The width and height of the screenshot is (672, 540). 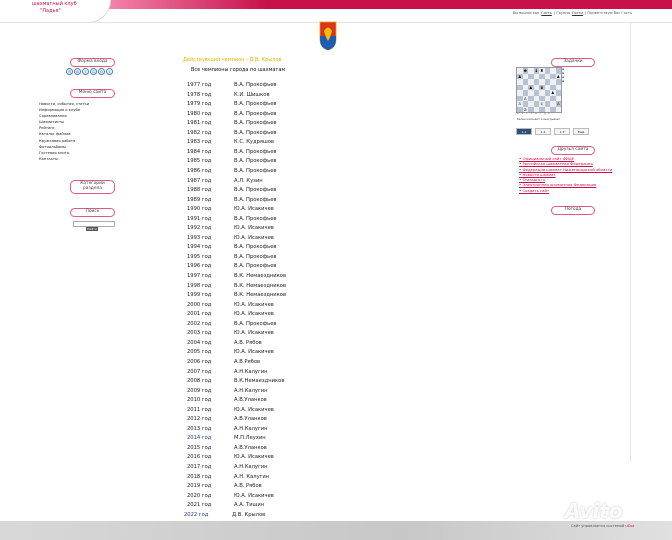 What do you see at coordinates (199, 276) in the screenshot?
I see `champion-year: 1997 год` at bounding box center [199, 276].